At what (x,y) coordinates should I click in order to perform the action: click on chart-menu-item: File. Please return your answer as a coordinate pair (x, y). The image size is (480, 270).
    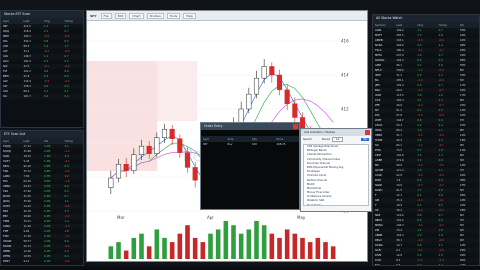
    Looking at the image, I should click on (106, 15).